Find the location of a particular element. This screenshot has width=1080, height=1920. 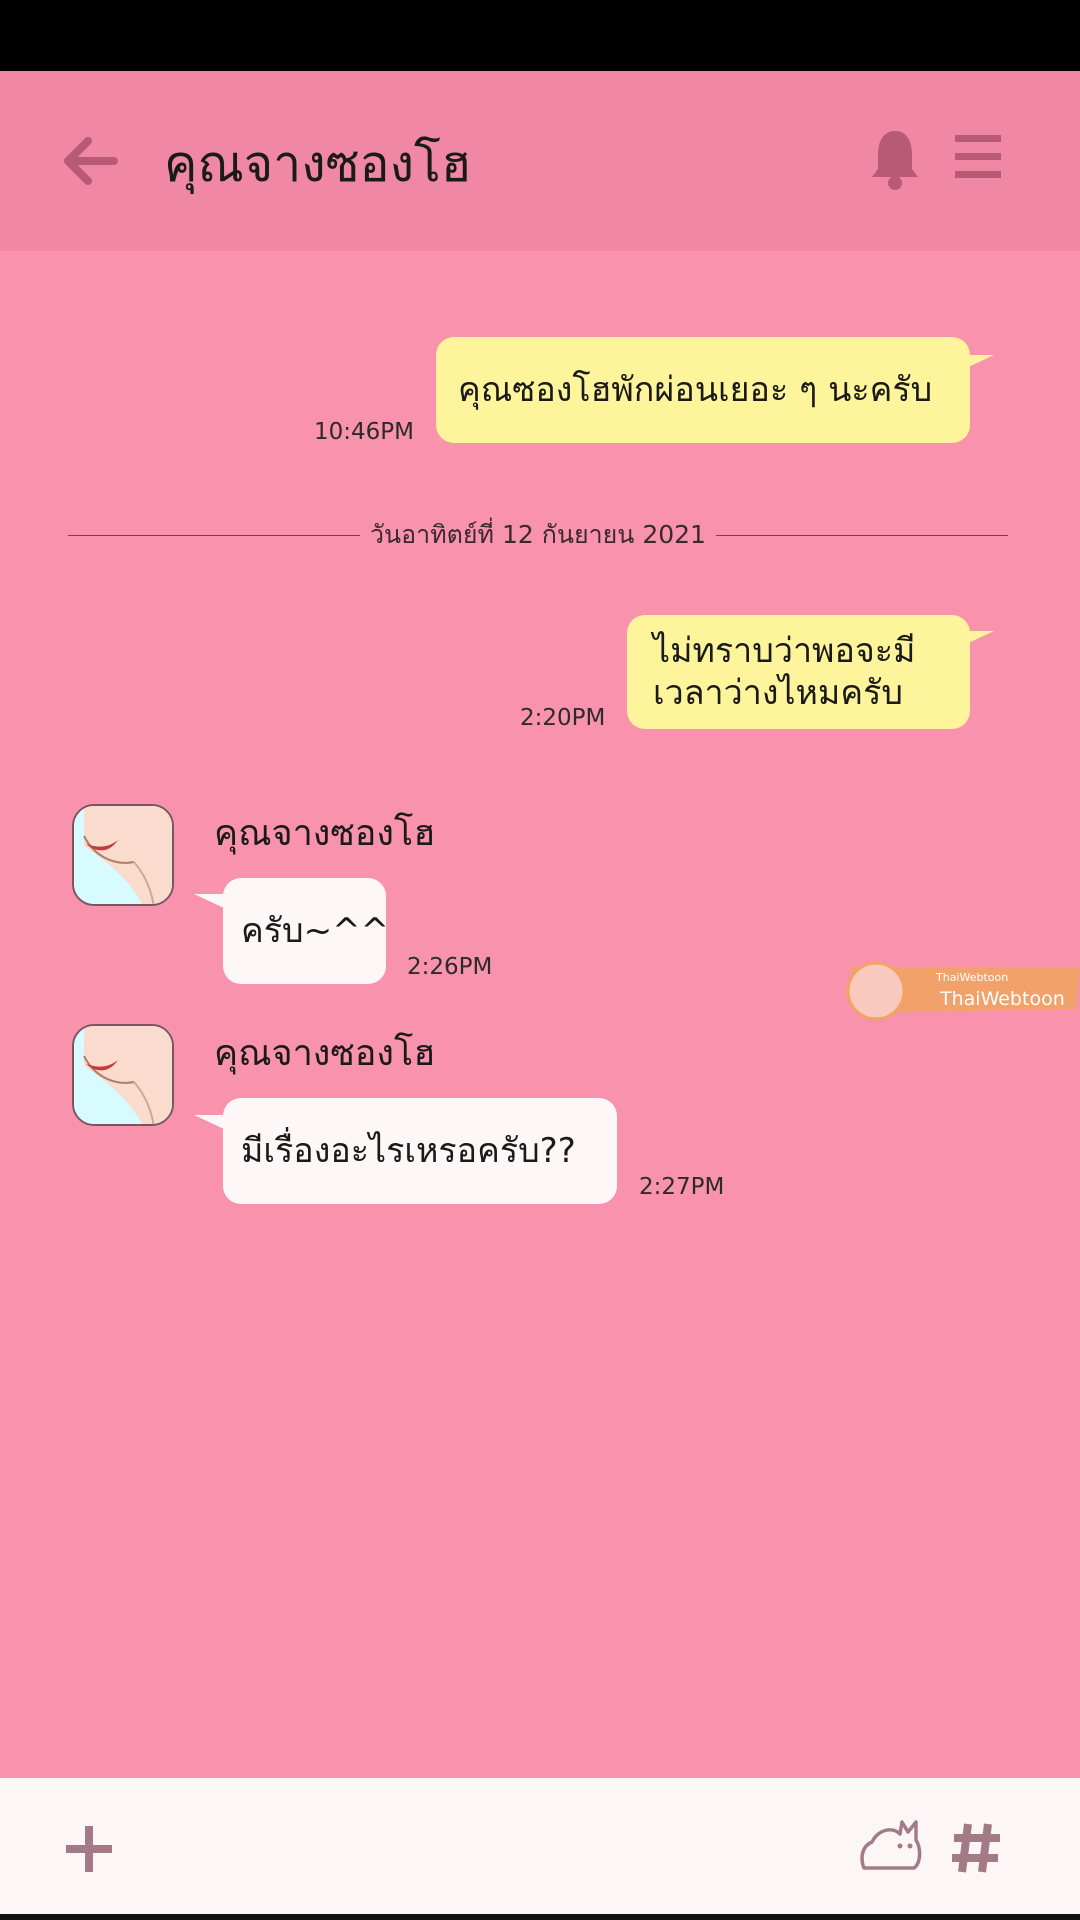

notification-button is located at coordinates (895, 159).